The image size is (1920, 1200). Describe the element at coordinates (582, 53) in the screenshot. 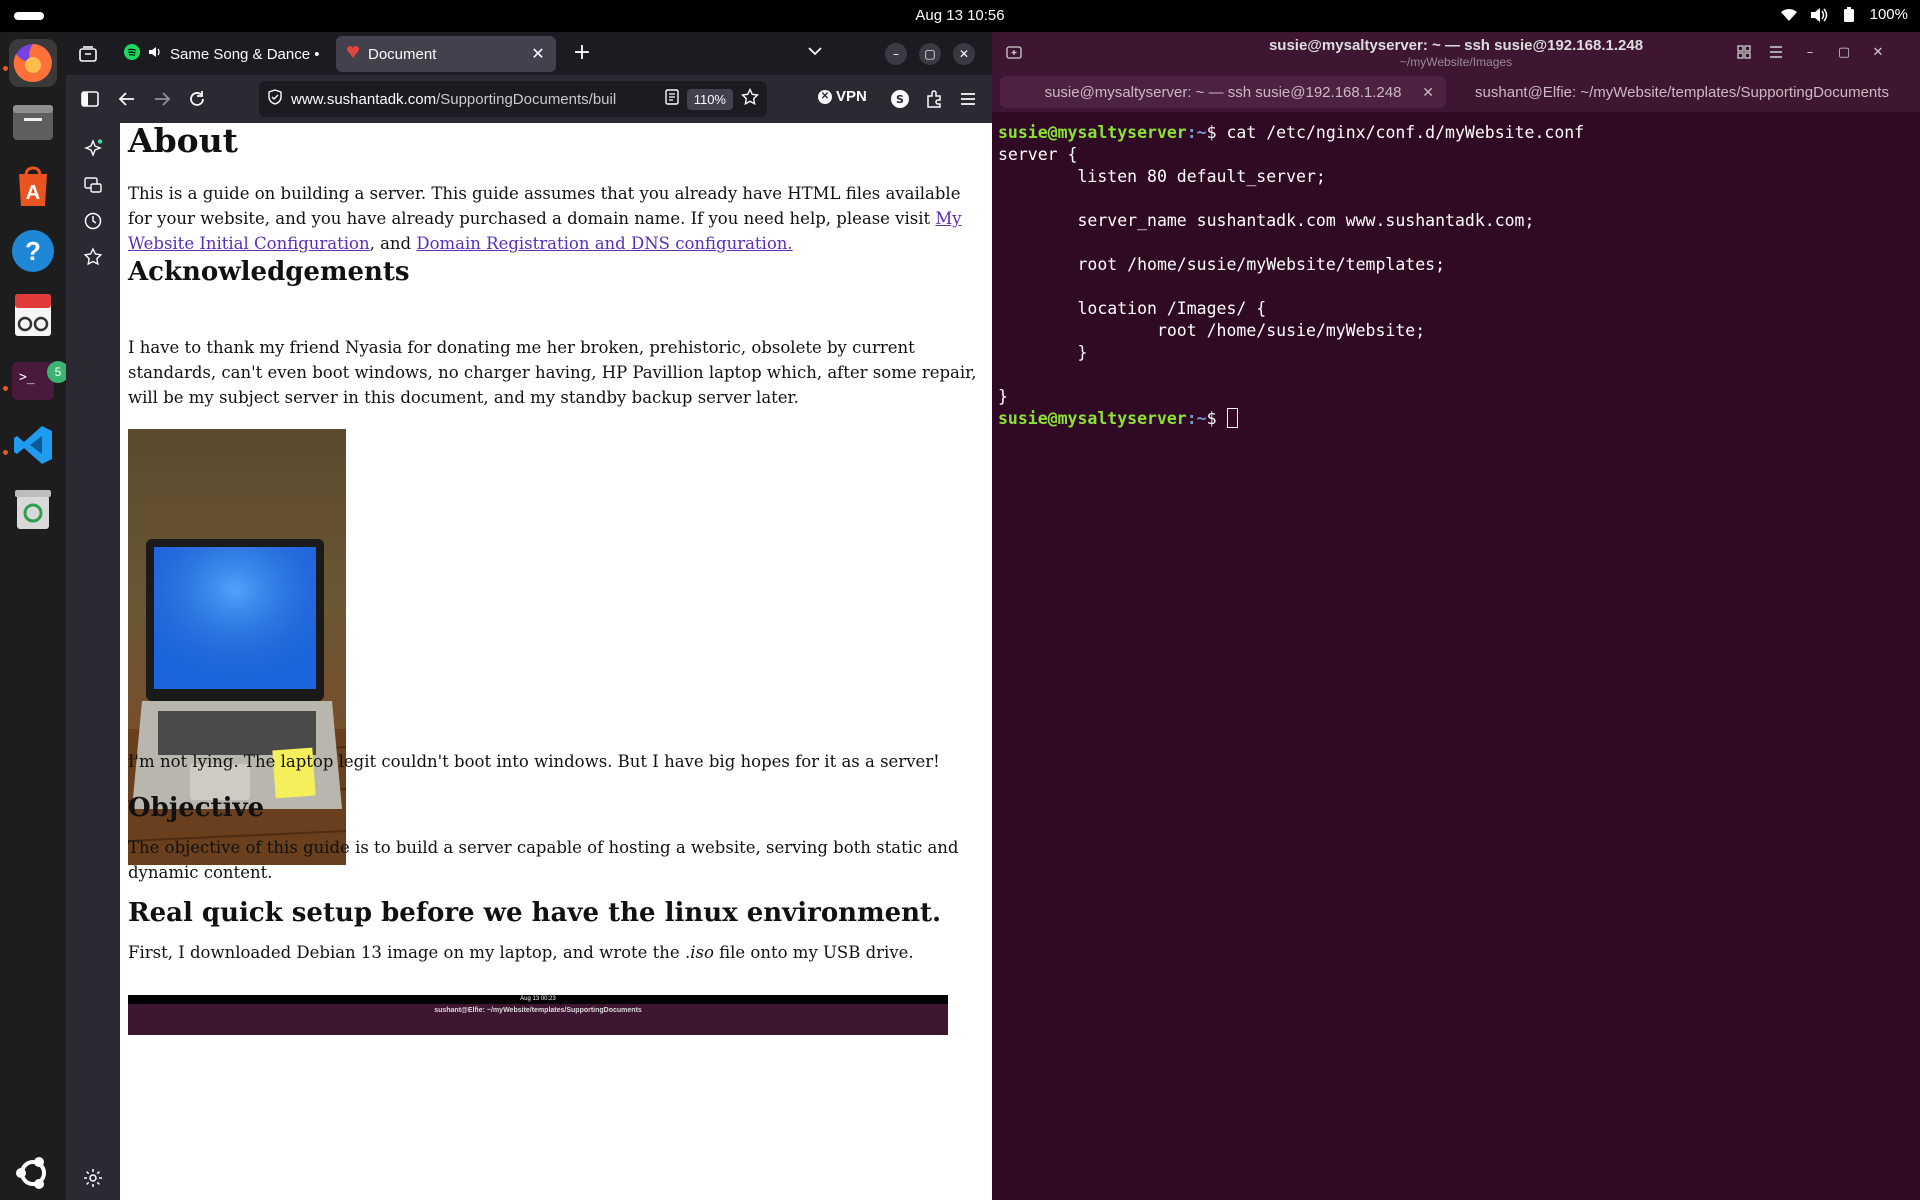

I see `new-tab-button: +` at that location.